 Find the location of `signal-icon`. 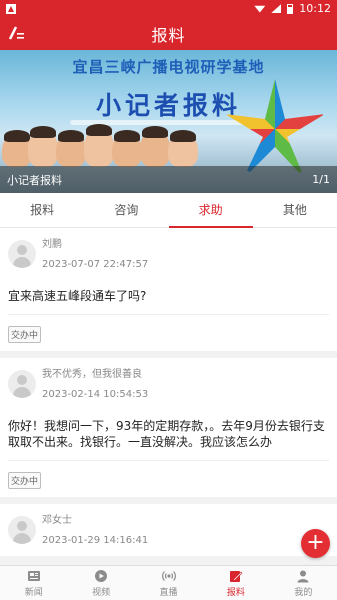

signal-icon is located at coordinates (276, 8).